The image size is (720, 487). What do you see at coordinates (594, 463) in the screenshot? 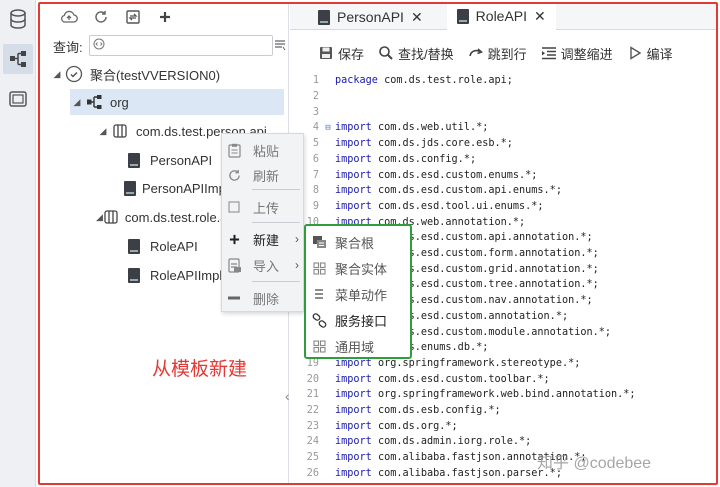
I see `watermark: 知乎 @codebee` at bounding box center [594, 463].